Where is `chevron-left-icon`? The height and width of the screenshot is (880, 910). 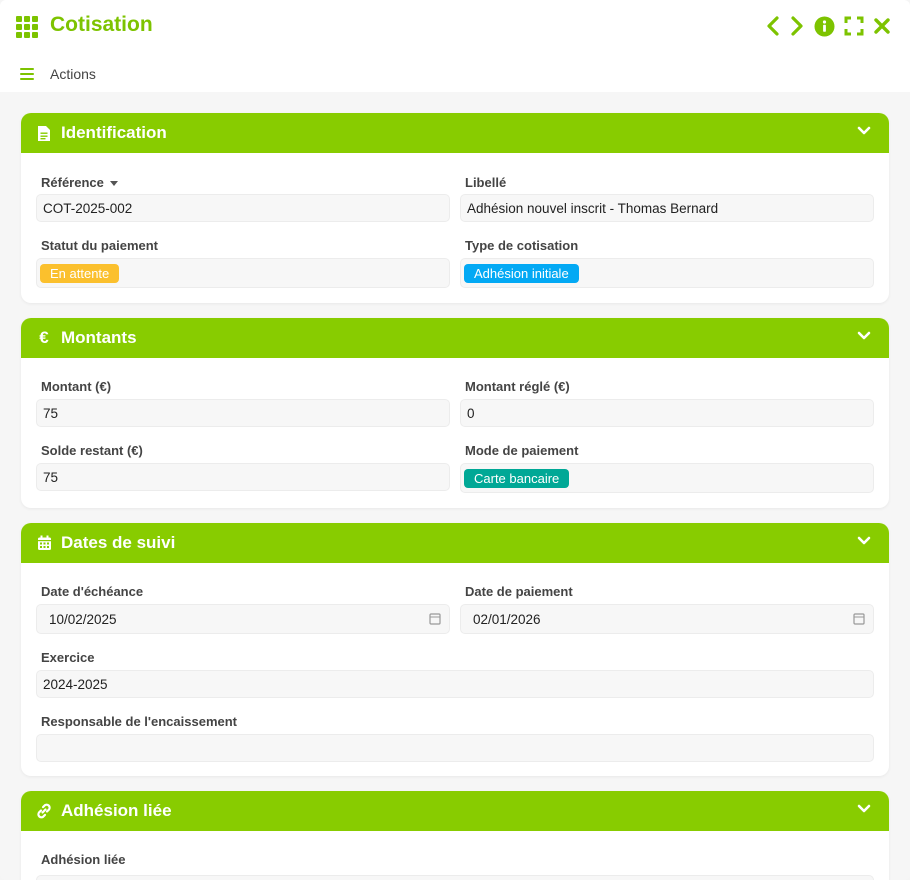
chevron-left-icon is located at coordinates (773, 26).